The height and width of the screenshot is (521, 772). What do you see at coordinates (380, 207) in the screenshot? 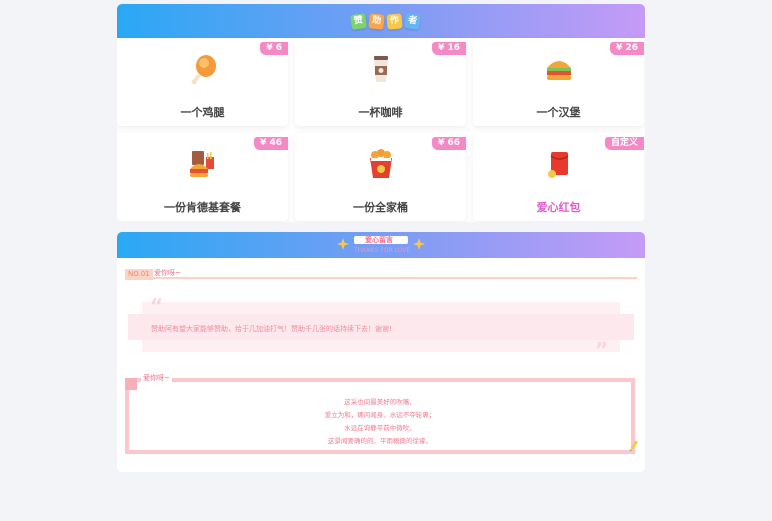
I see `gift-name: 一份全家桶` at bounding box center [380, 207].